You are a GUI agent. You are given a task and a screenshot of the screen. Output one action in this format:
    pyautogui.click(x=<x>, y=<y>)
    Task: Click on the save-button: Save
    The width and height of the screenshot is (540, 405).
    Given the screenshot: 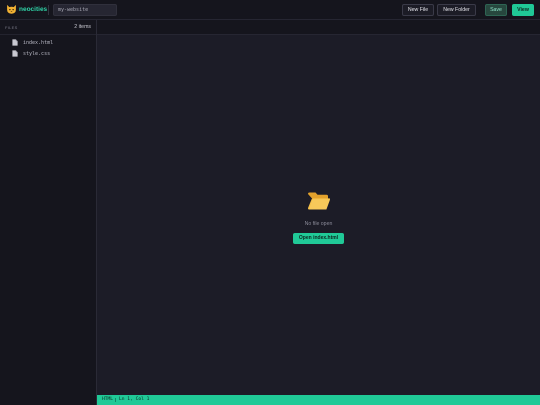 What is the action you would take?
    pyautogui.click(x=496, y=10)
    